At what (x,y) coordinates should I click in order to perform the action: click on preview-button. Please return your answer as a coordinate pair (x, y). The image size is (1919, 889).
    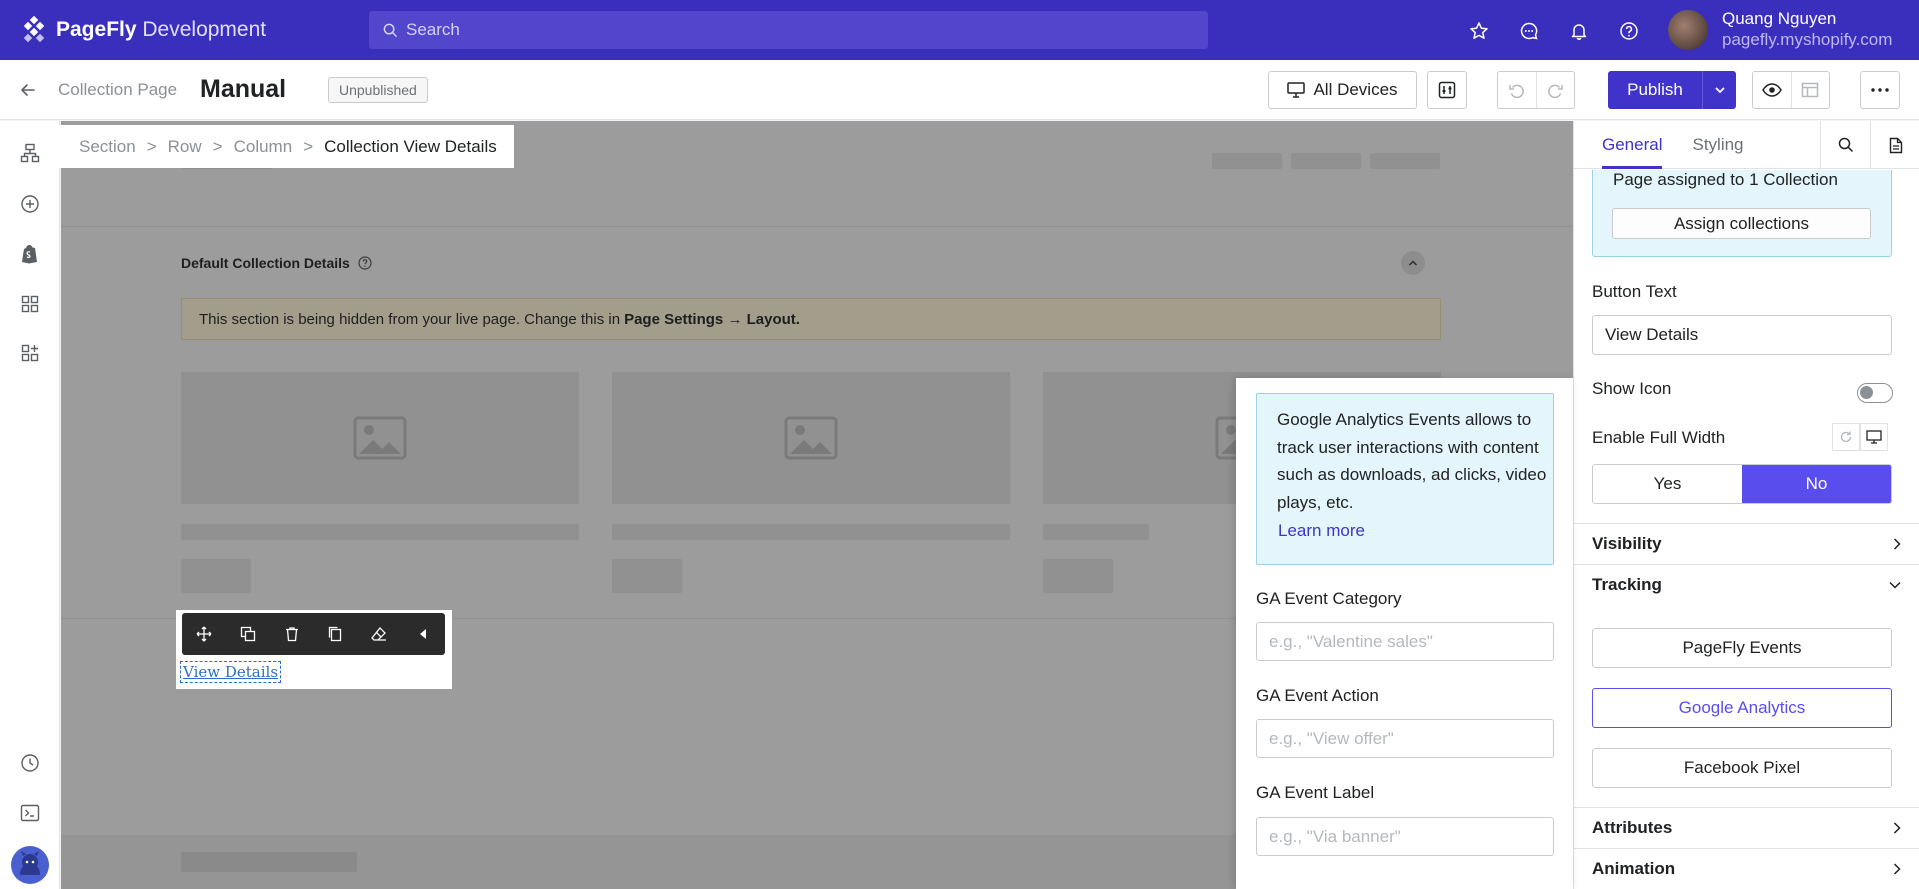
    Looking at the image, I should click on (1772, 90).